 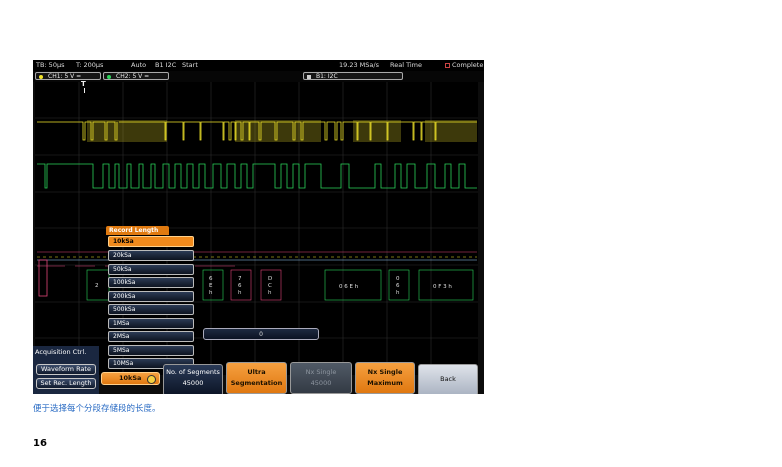 What do you see at coordinates (193, 372) in the screenshot?
I see `segments-title: No. of Segments` at bounding box center [193, 372].